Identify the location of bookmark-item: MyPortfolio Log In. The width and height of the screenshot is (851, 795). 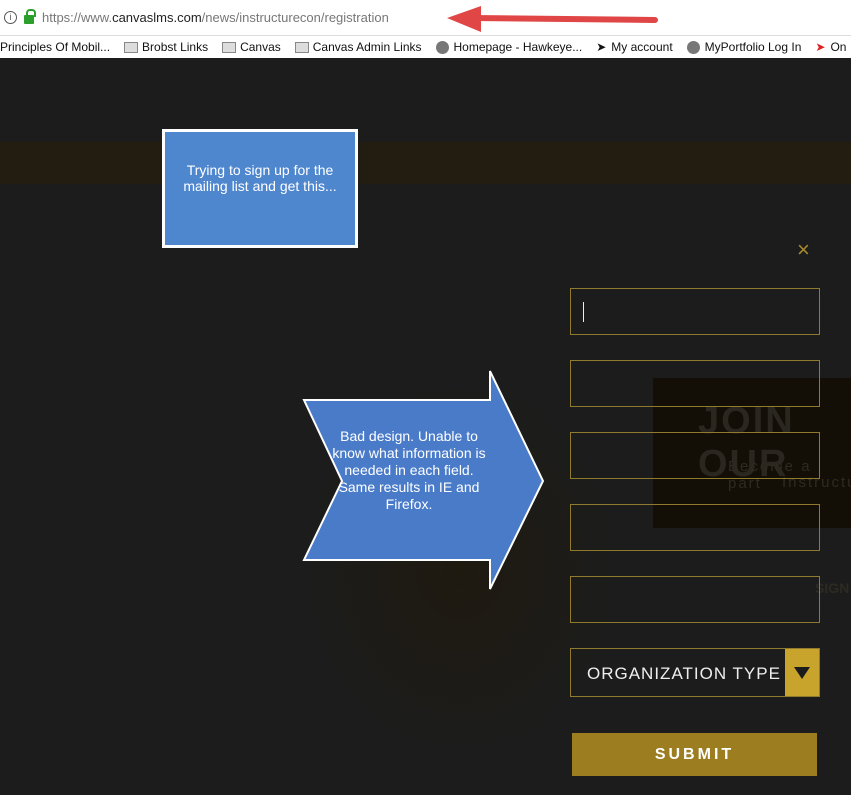
(743, 47).